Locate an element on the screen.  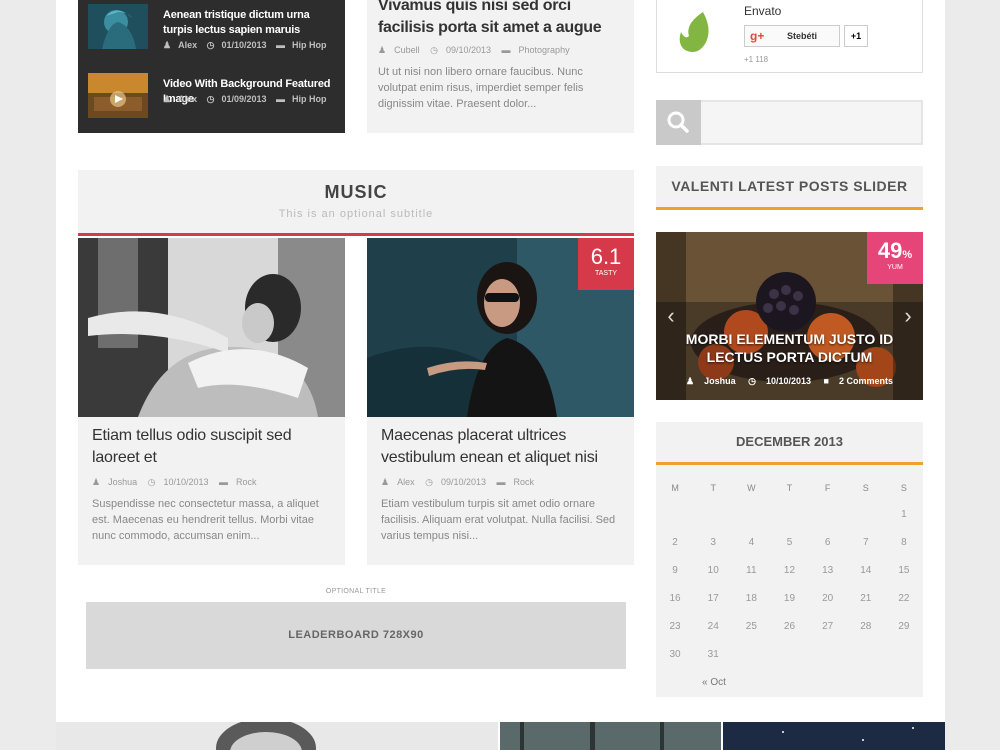
weekday-header: S is located at coordinates (865, 488).